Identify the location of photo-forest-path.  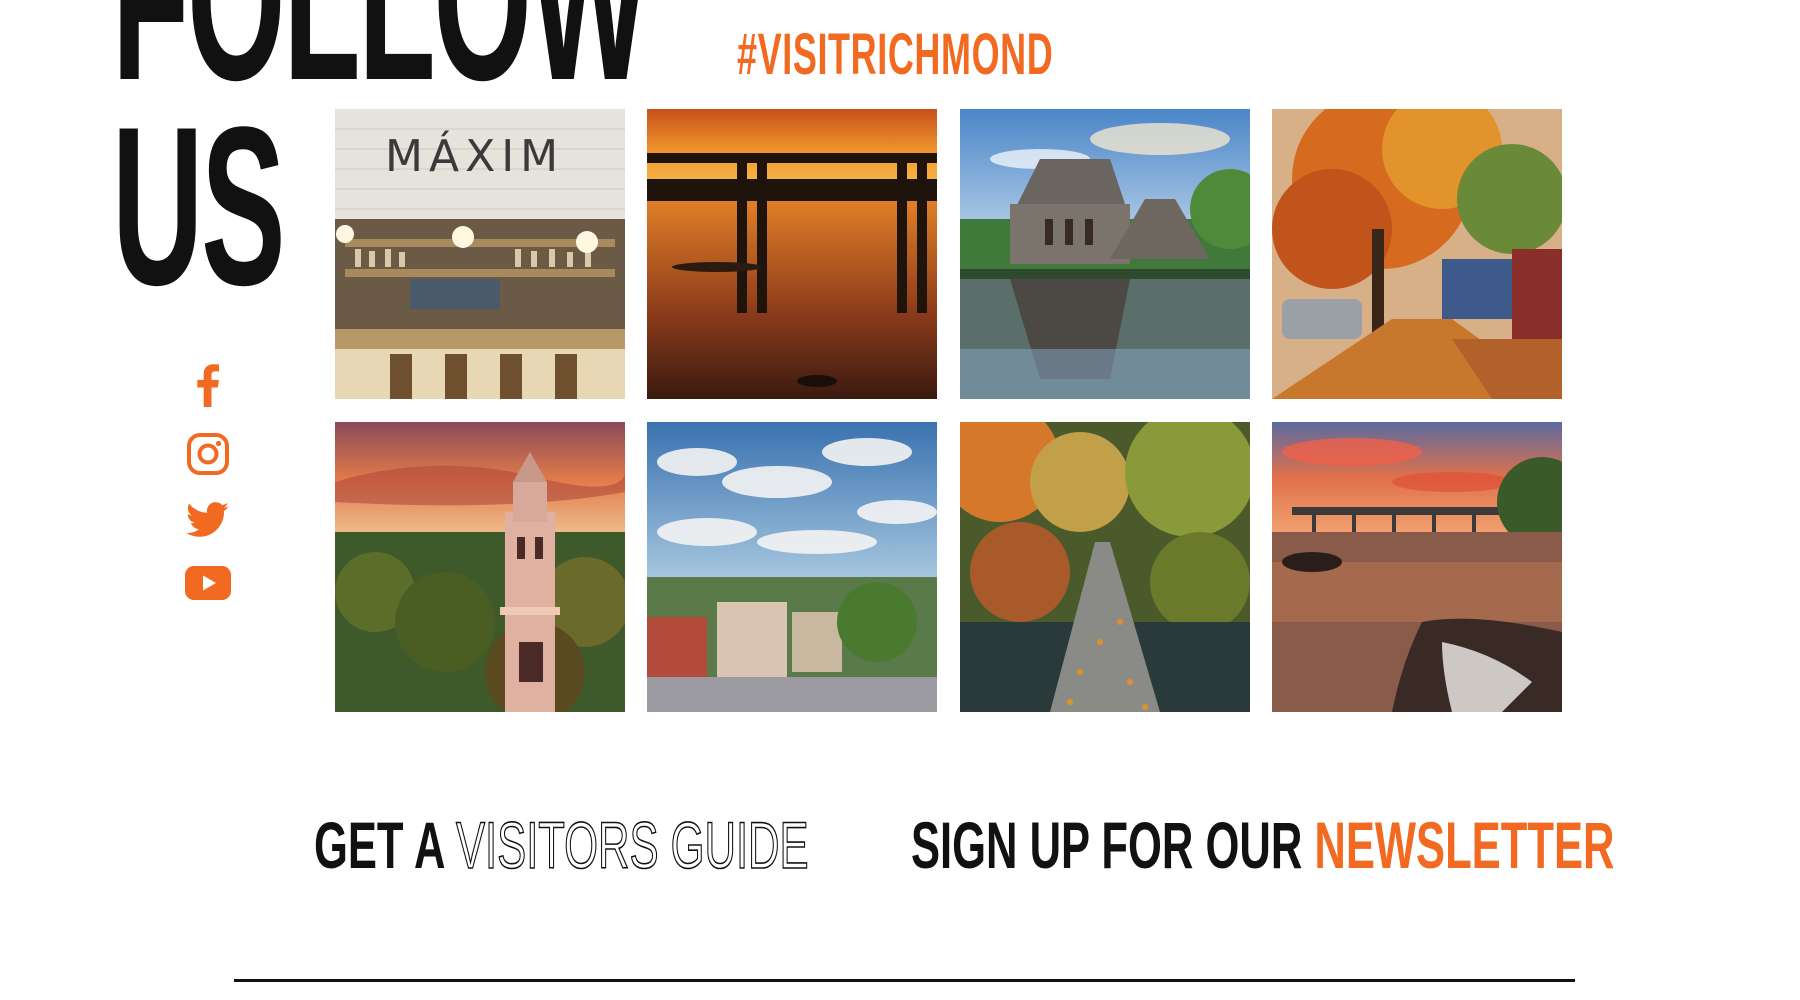
(1105, 567).